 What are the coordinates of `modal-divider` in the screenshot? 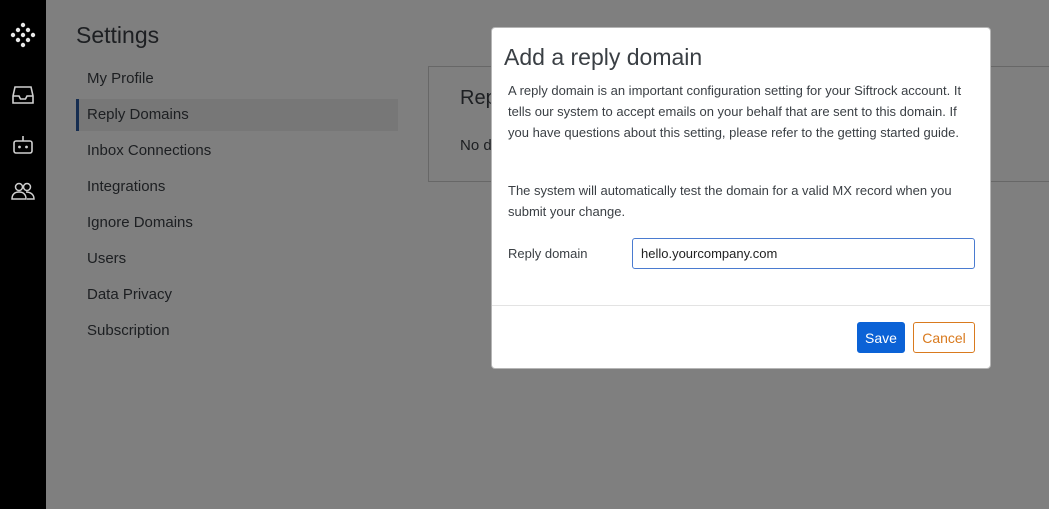 It's located at (741, 305).